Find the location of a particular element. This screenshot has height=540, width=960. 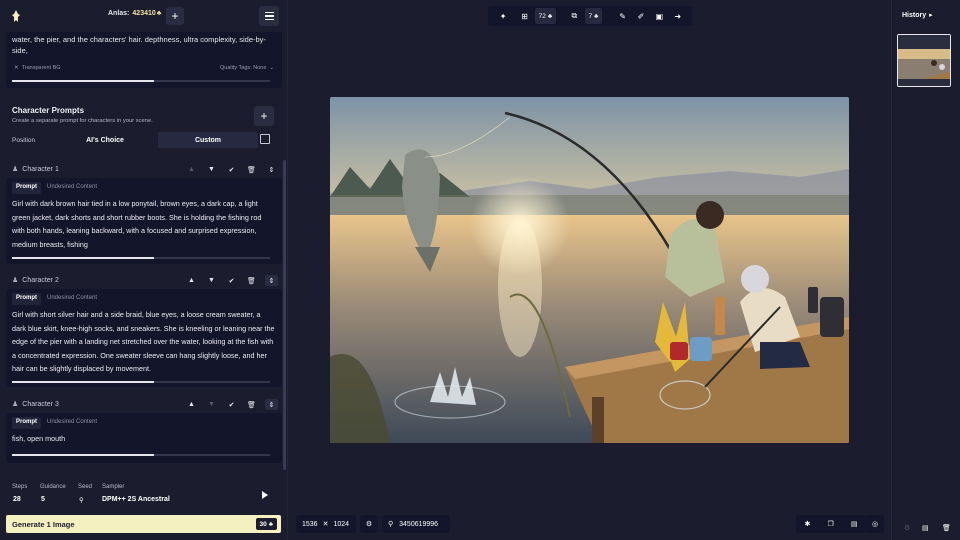

base-prompt-text-2: side, is located at coordinates (20, 50).